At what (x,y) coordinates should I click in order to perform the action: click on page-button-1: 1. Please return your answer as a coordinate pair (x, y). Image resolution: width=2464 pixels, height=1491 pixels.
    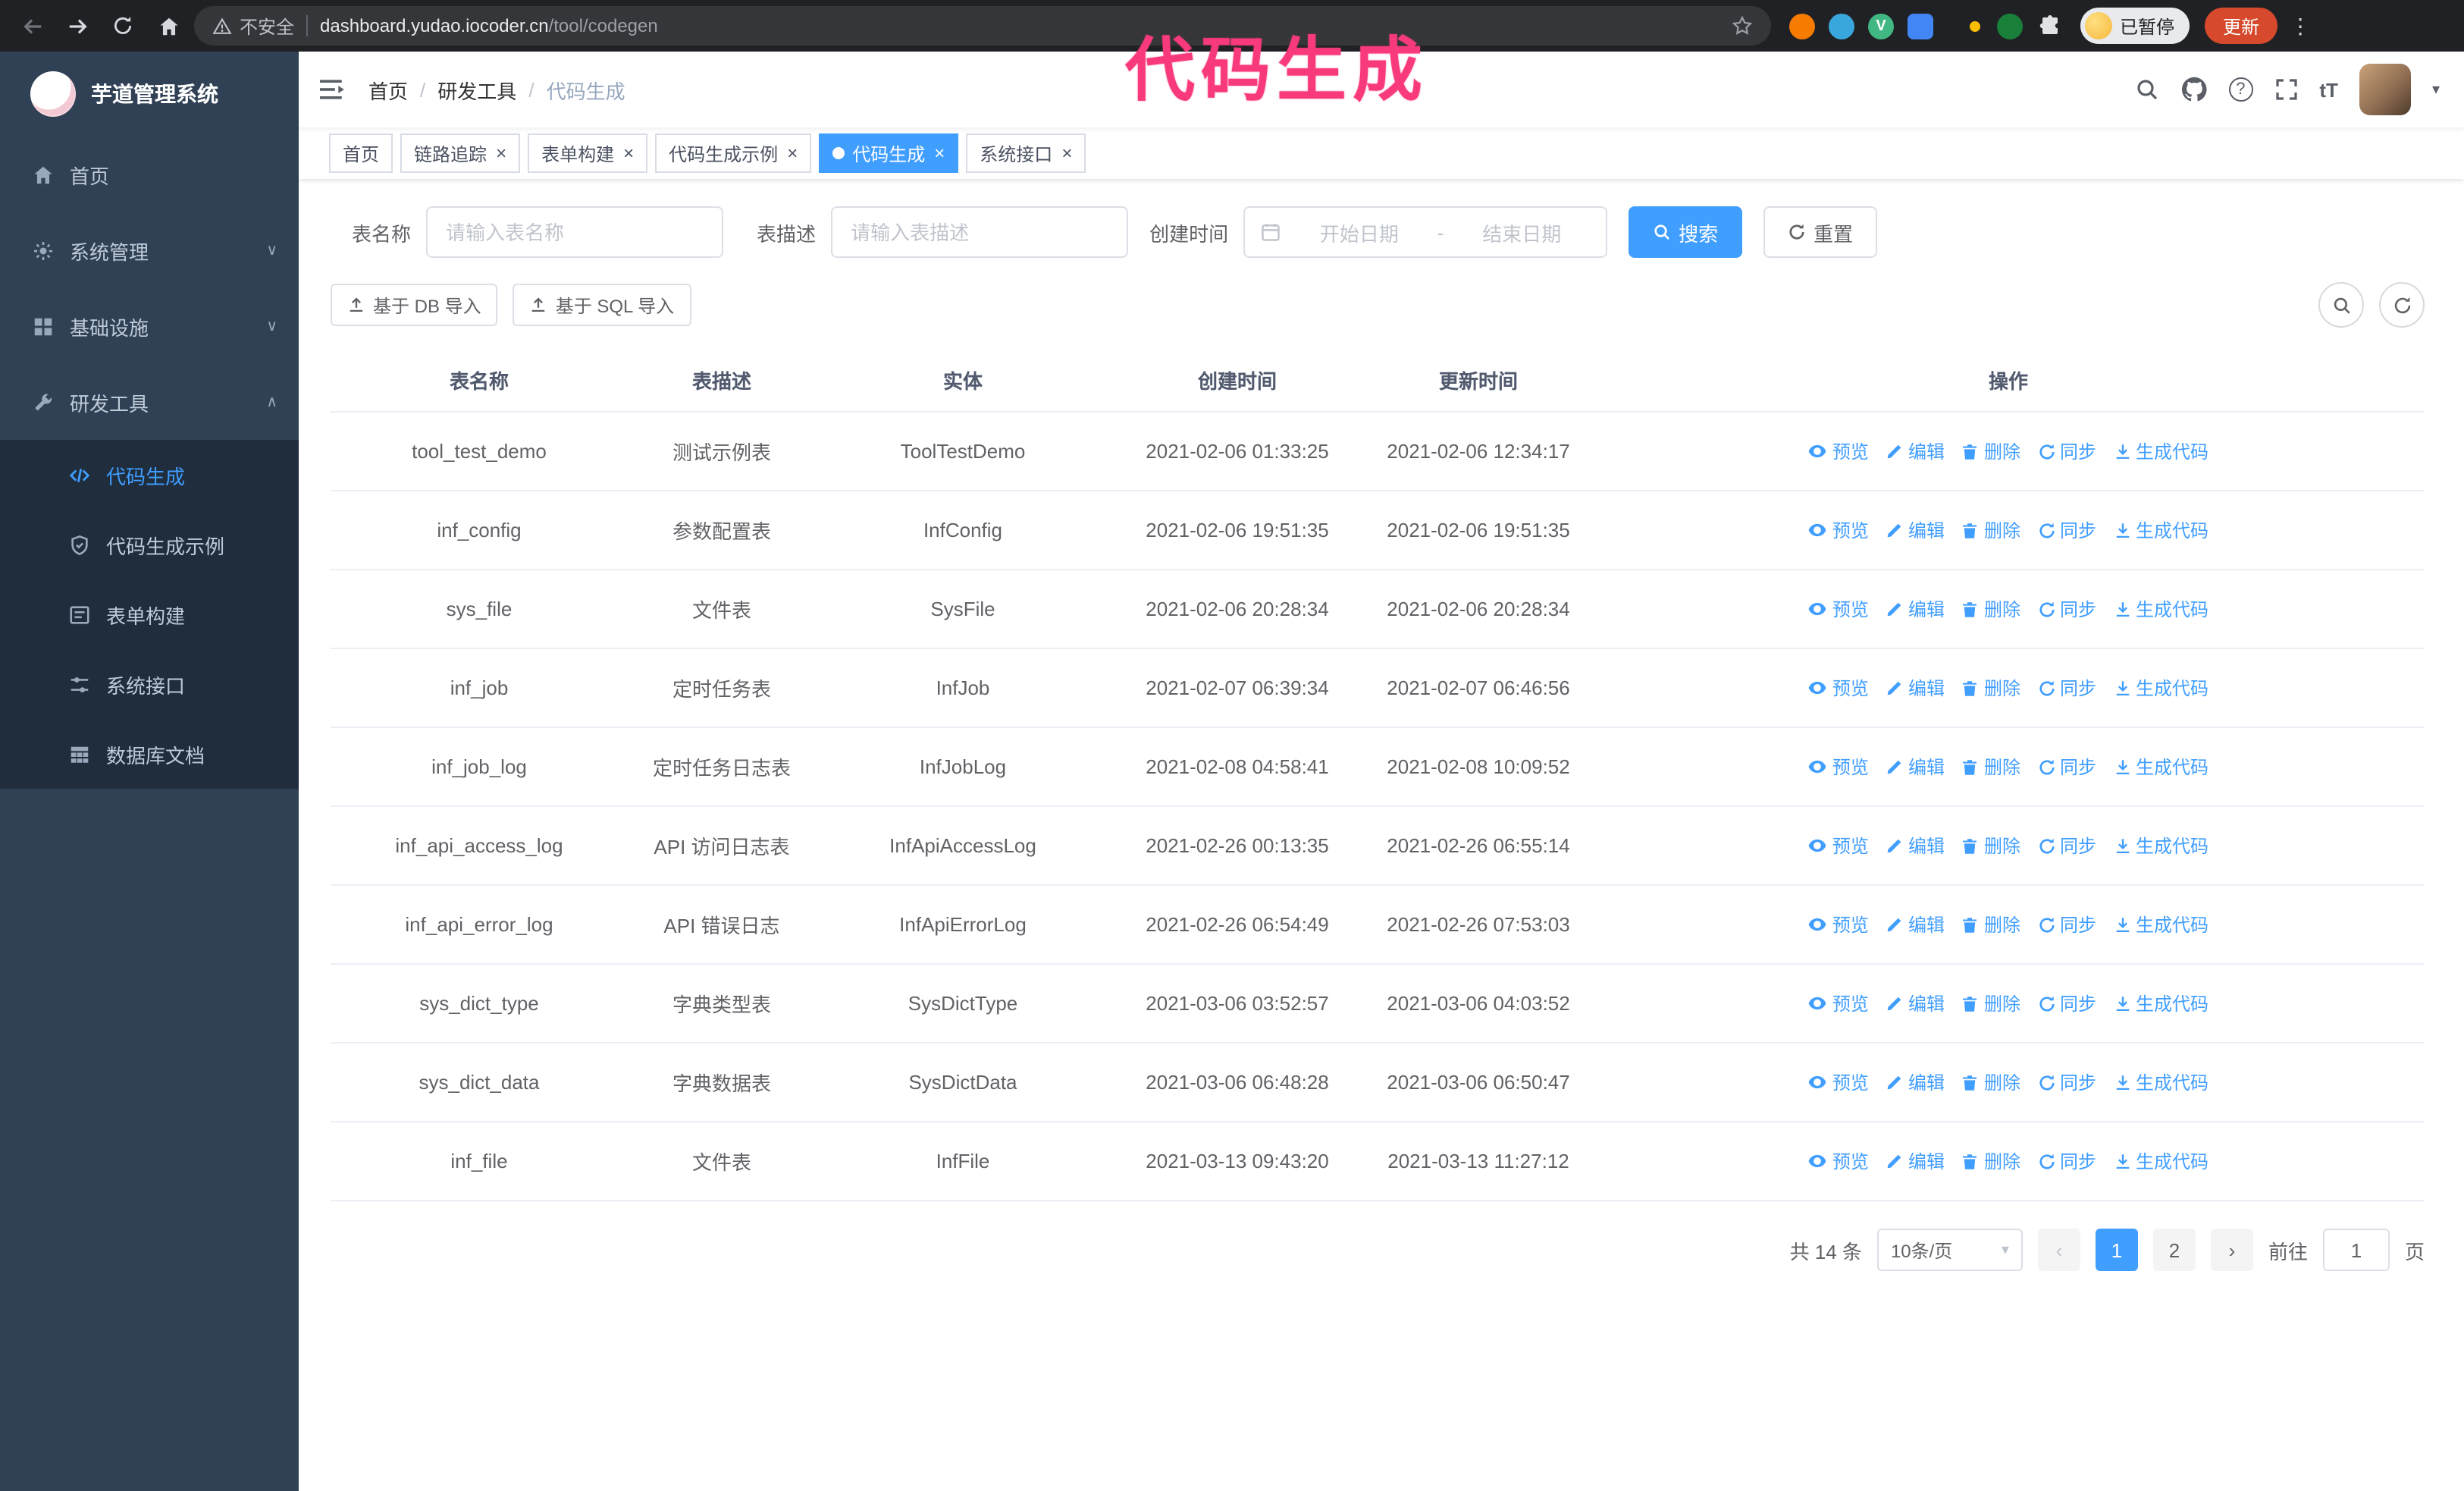
    Looking at the image, I should click on (2116, 1250).